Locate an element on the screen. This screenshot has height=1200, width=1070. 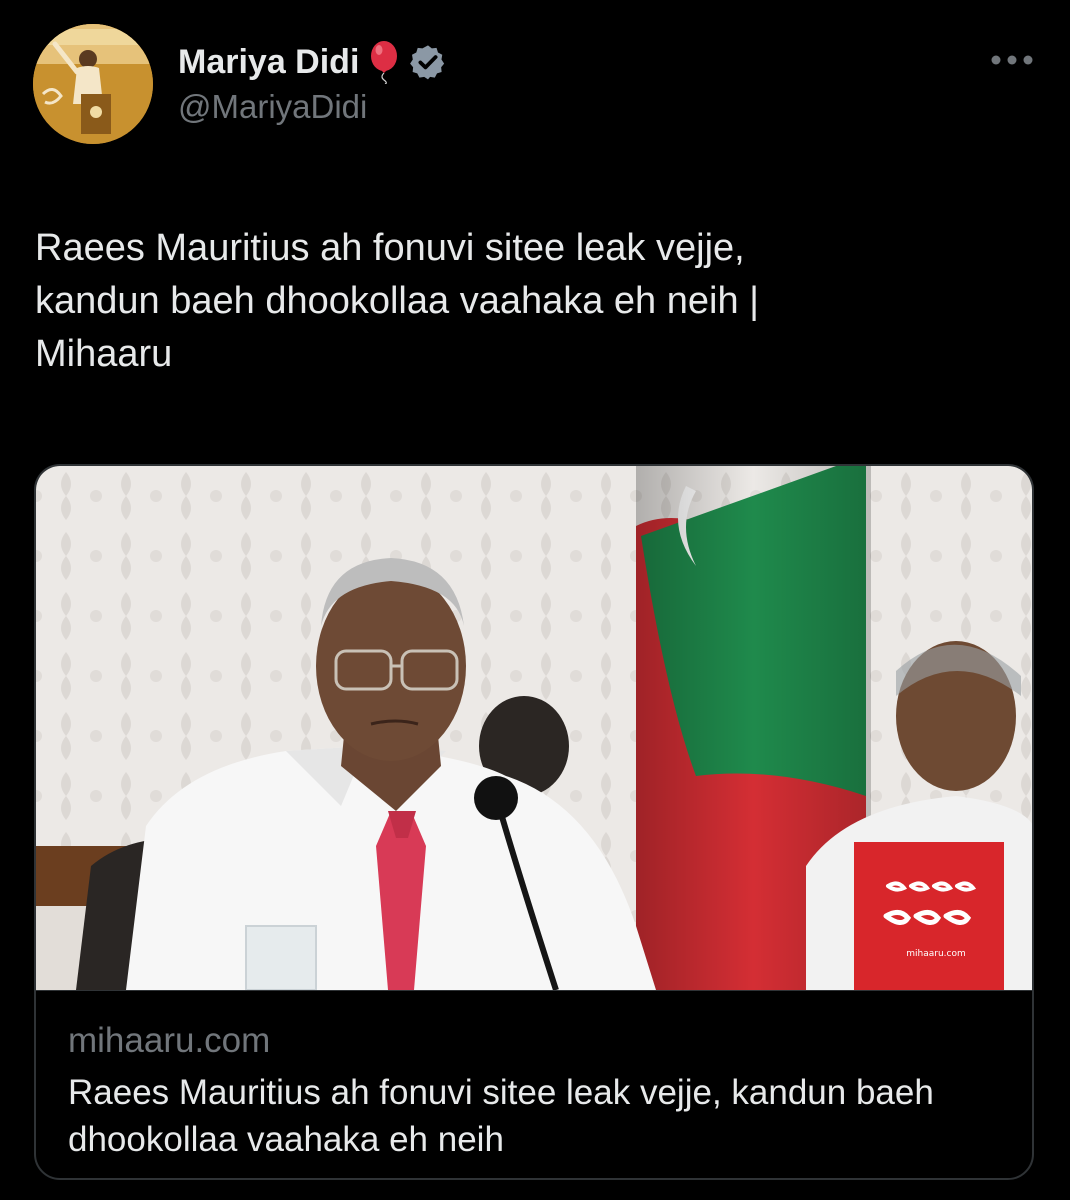
avatar is located at coordinates (93, 84).